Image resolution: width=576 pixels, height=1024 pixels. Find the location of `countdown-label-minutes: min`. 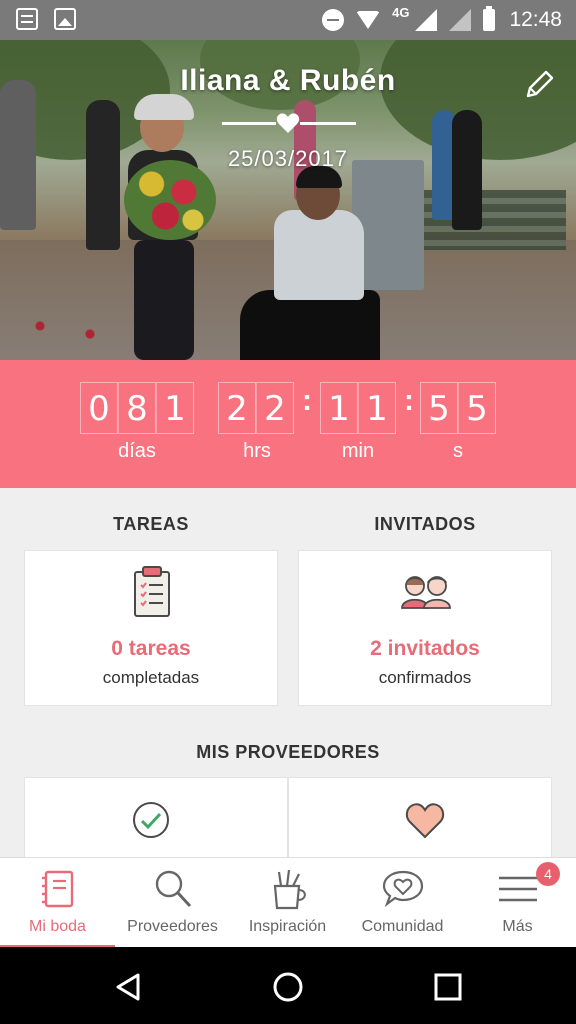

countdown-label-minutes: min is located at coordinates (358, 451).